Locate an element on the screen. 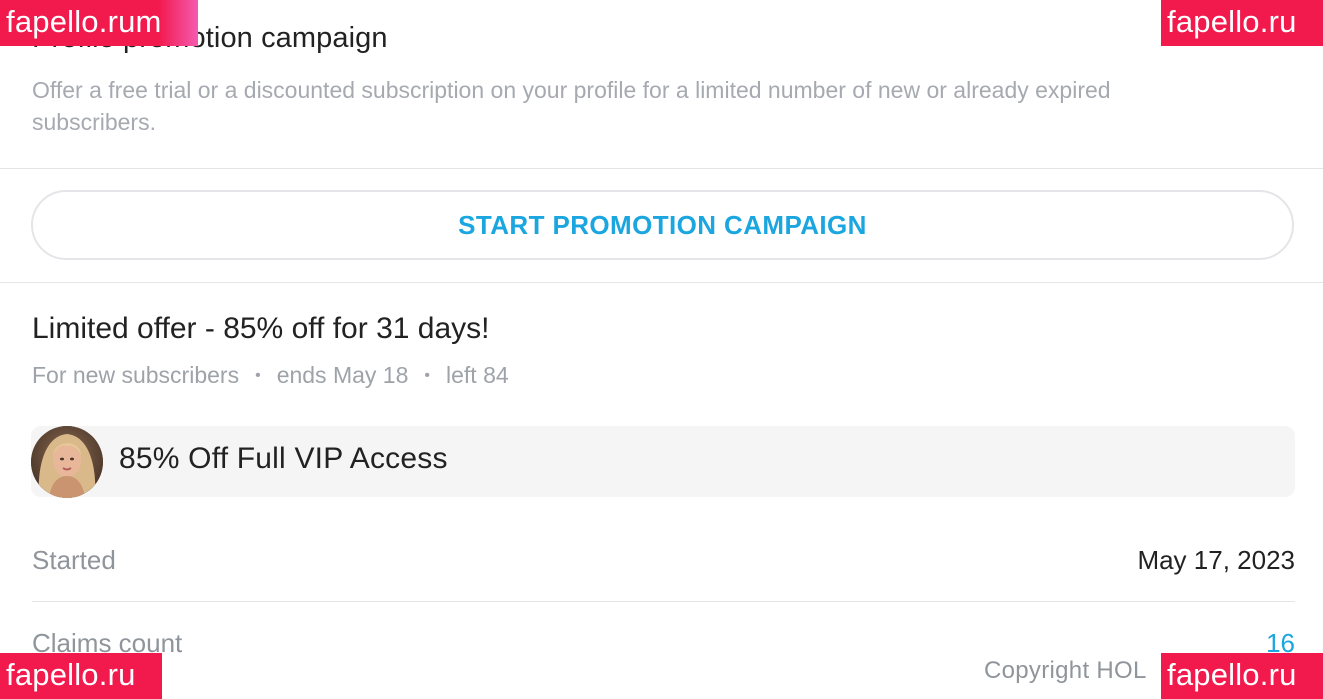 Image resolution: width=1323 pixels, height=699 pixels. start-promotion-campaign-button: START PROMOTION CAMPAIGN is located at coordinates (662, 225).